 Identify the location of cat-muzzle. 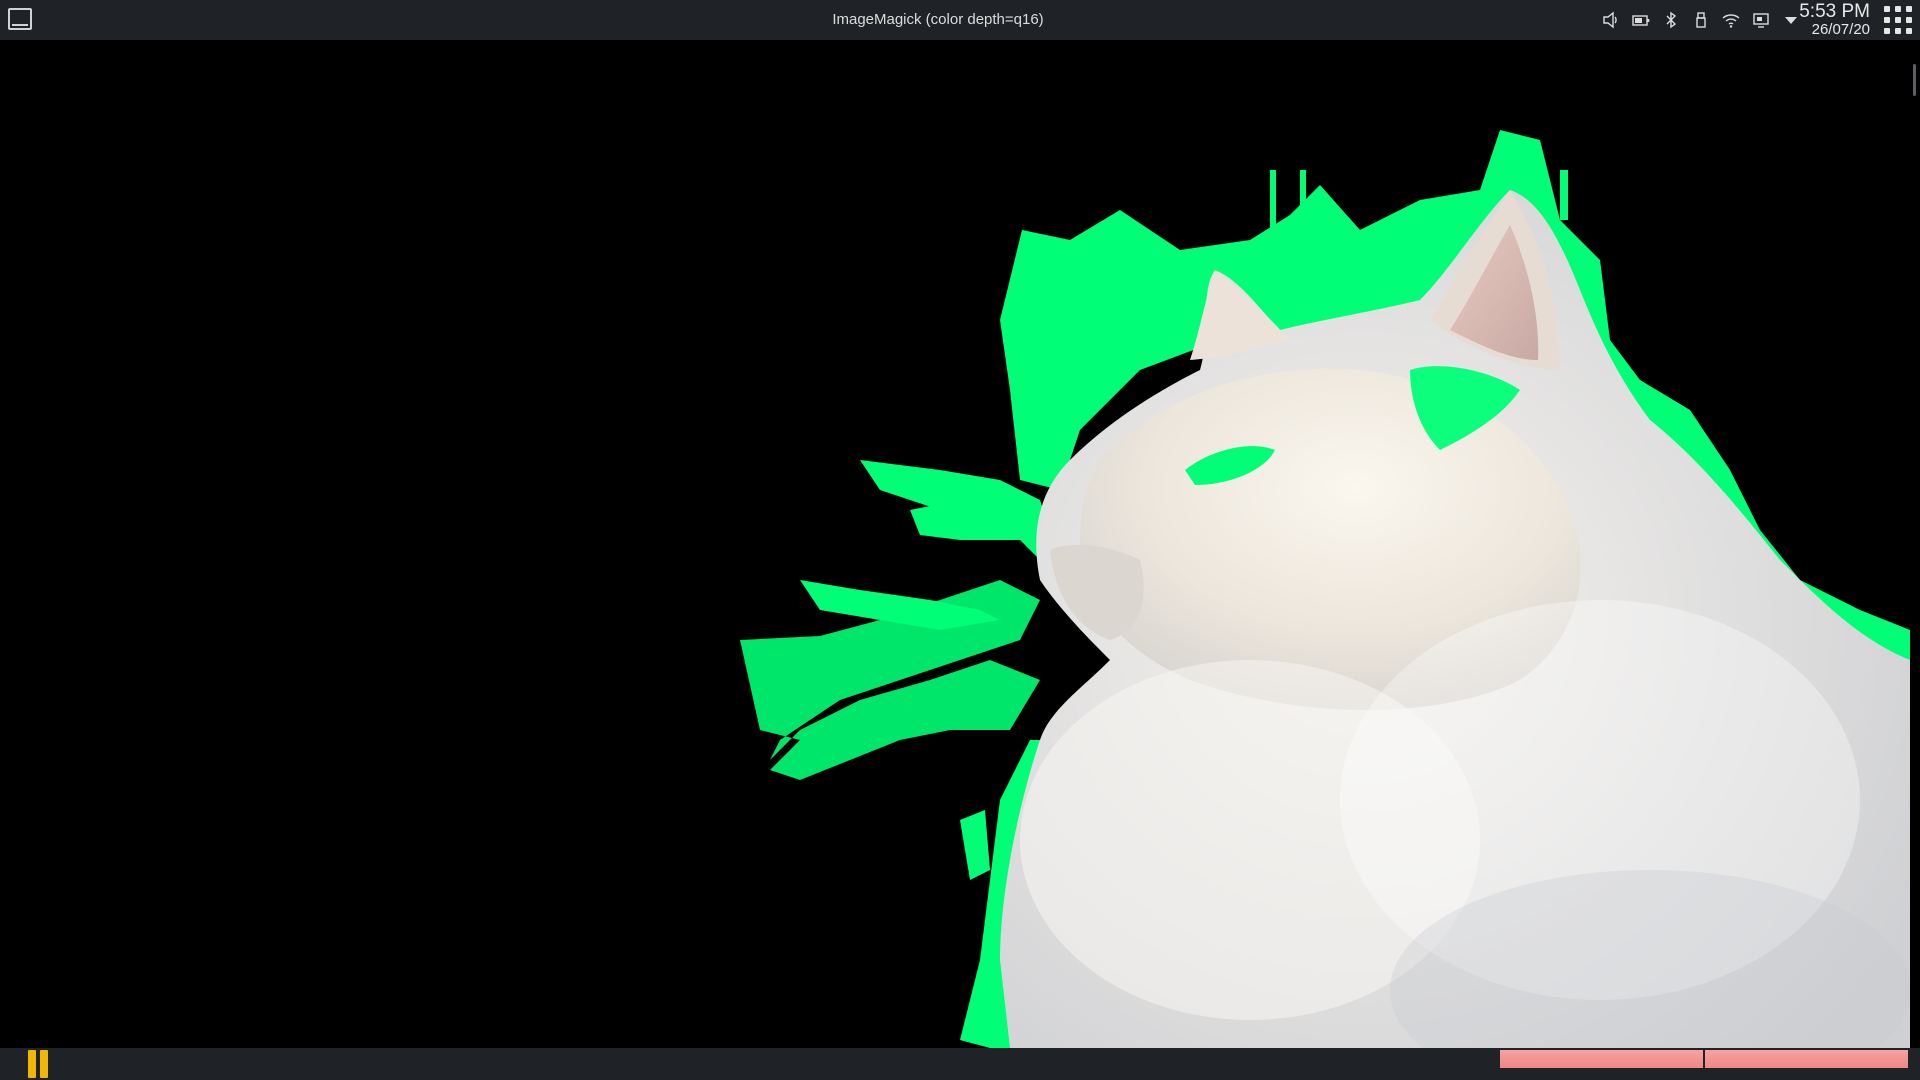
(1097, 592).